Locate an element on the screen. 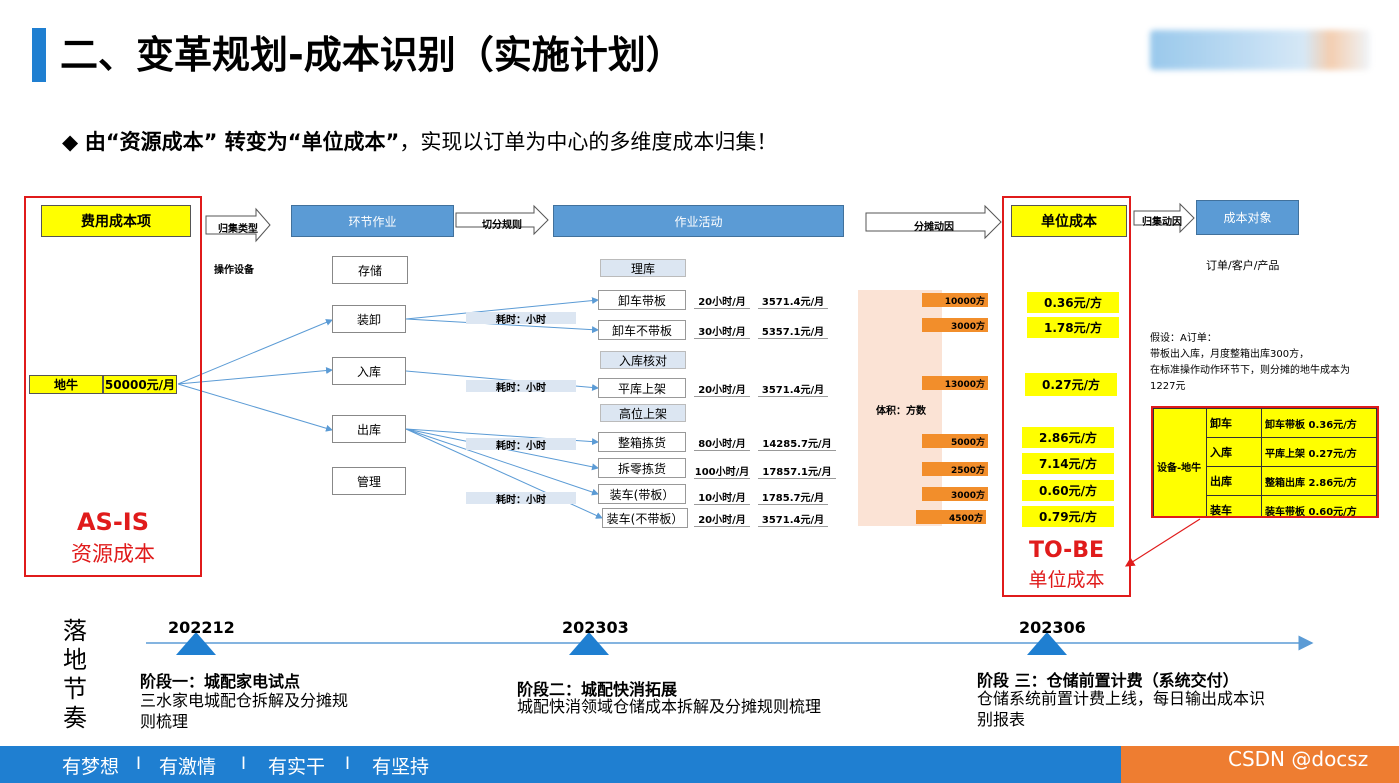 The image size is (1399, 783). hours-value: 30小时/月 is located at coordinates (722, 330).